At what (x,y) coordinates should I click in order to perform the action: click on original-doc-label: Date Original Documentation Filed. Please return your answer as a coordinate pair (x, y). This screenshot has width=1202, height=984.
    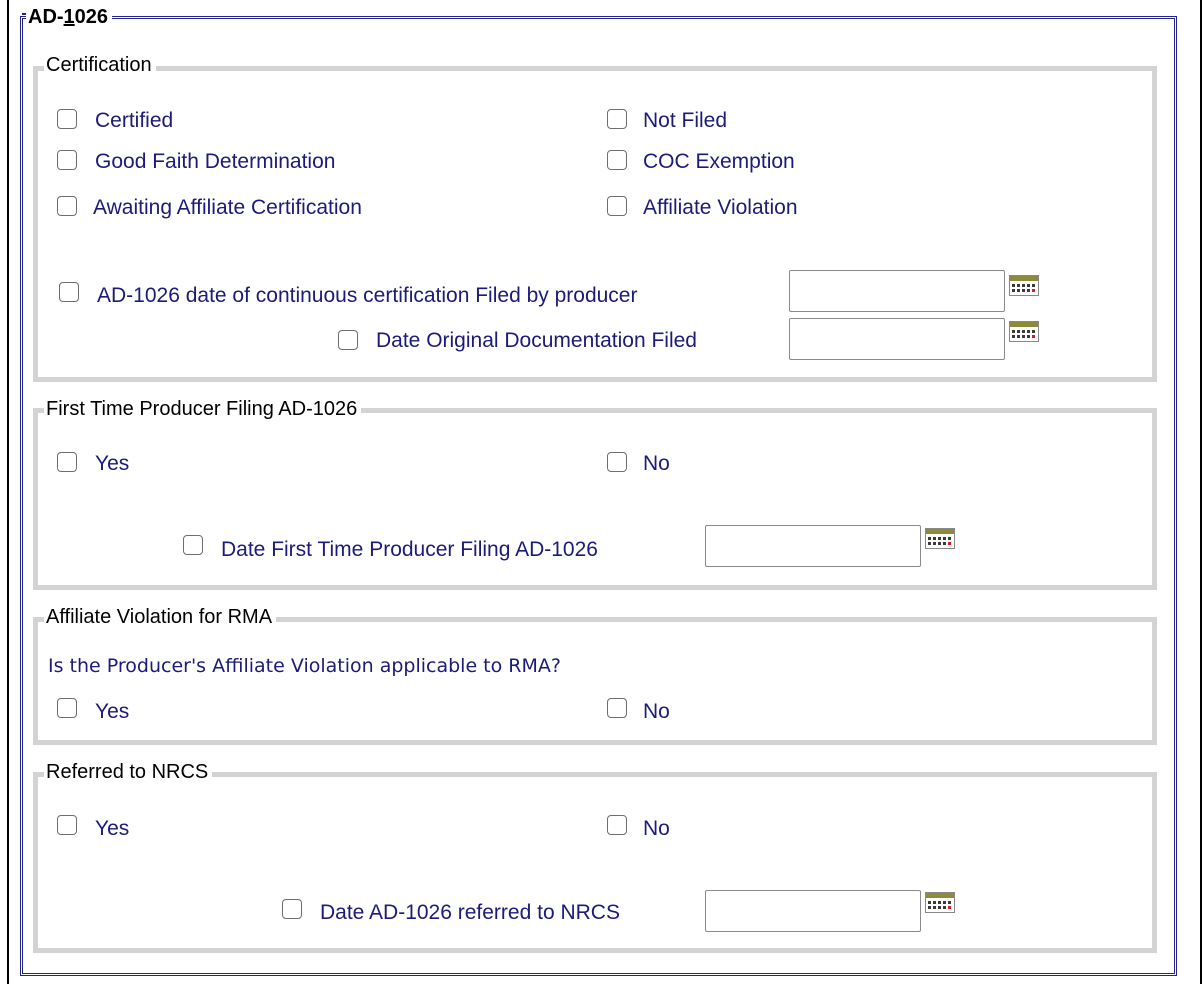
    Looking at the image, I should click on (536, 341).